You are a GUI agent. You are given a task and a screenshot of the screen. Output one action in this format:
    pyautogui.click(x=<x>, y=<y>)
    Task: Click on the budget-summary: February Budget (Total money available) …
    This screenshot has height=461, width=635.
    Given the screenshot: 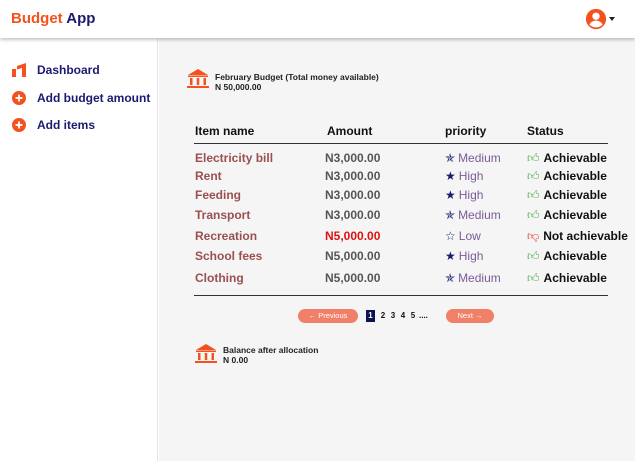 What is the action you would take?
    pyautogui.click(x=317, y=80)
    